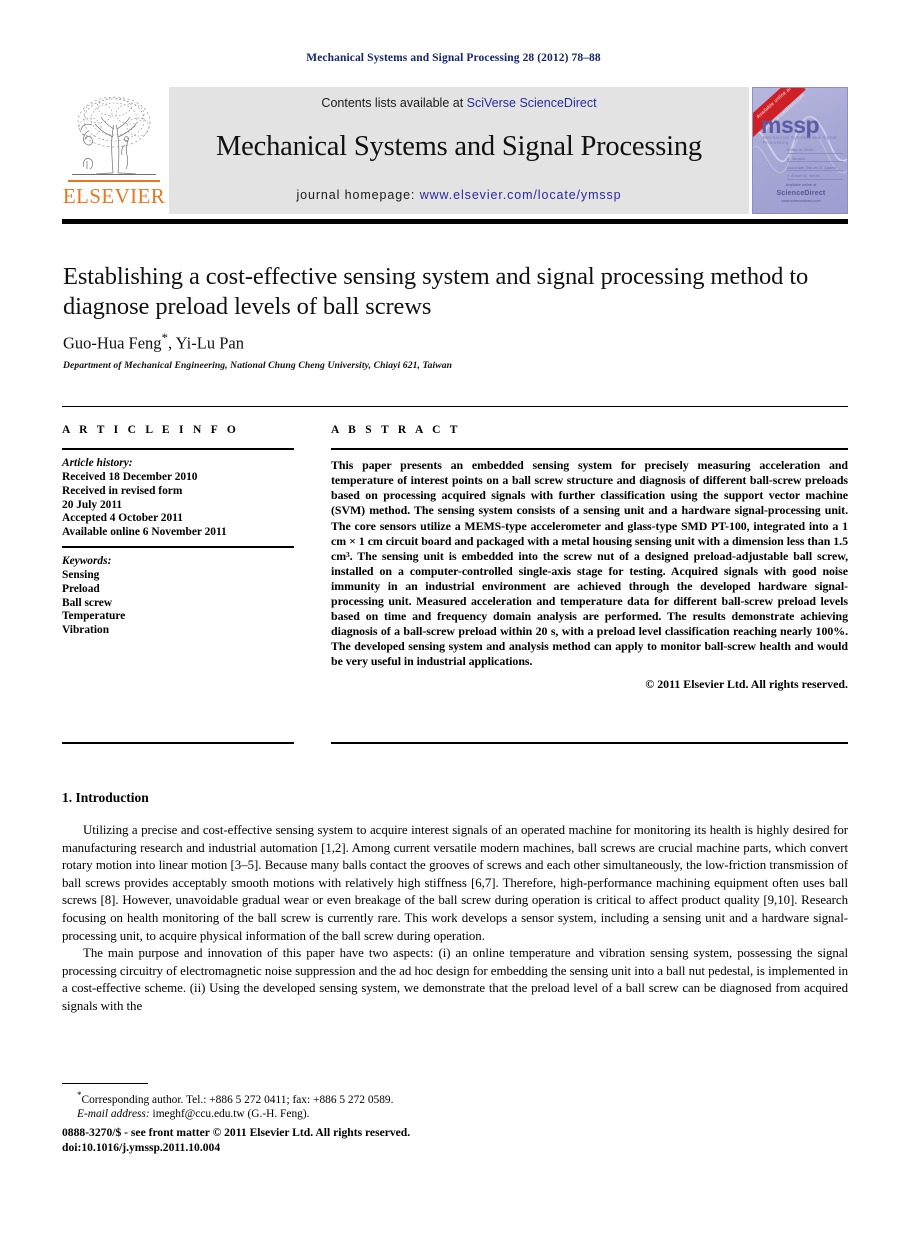  What do you see at coordinates (455, 407) in the screenshot?
I see `abstract-top-rule` at bounding box center [455, 407].